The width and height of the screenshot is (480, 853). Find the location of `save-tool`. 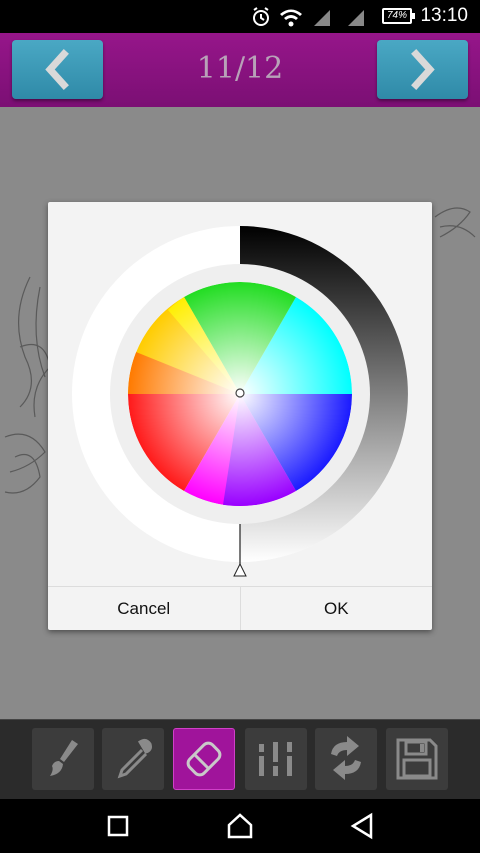

save-tool is located at coordinates (417, 759).